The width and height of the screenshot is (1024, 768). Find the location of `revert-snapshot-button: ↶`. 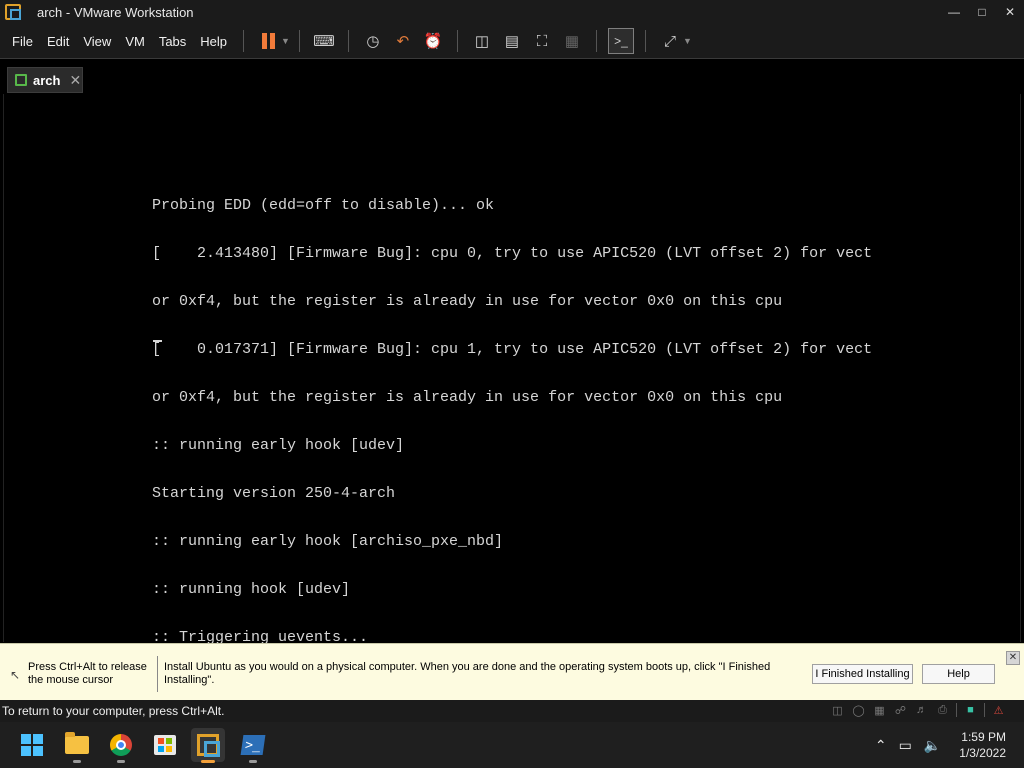

revert-snapshot-button: ↶ is located at coordinates (403, 41).